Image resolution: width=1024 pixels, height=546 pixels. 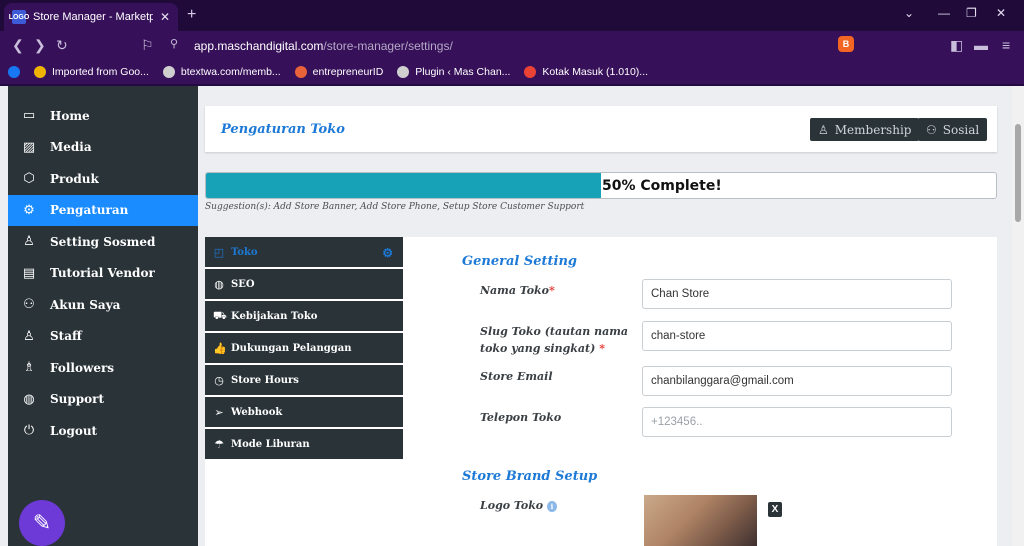 What do you see at coordinates (338, 72) in the screenshot?
I see `bookmark-item: entrepreneurID` at bounding box center [338, 72].